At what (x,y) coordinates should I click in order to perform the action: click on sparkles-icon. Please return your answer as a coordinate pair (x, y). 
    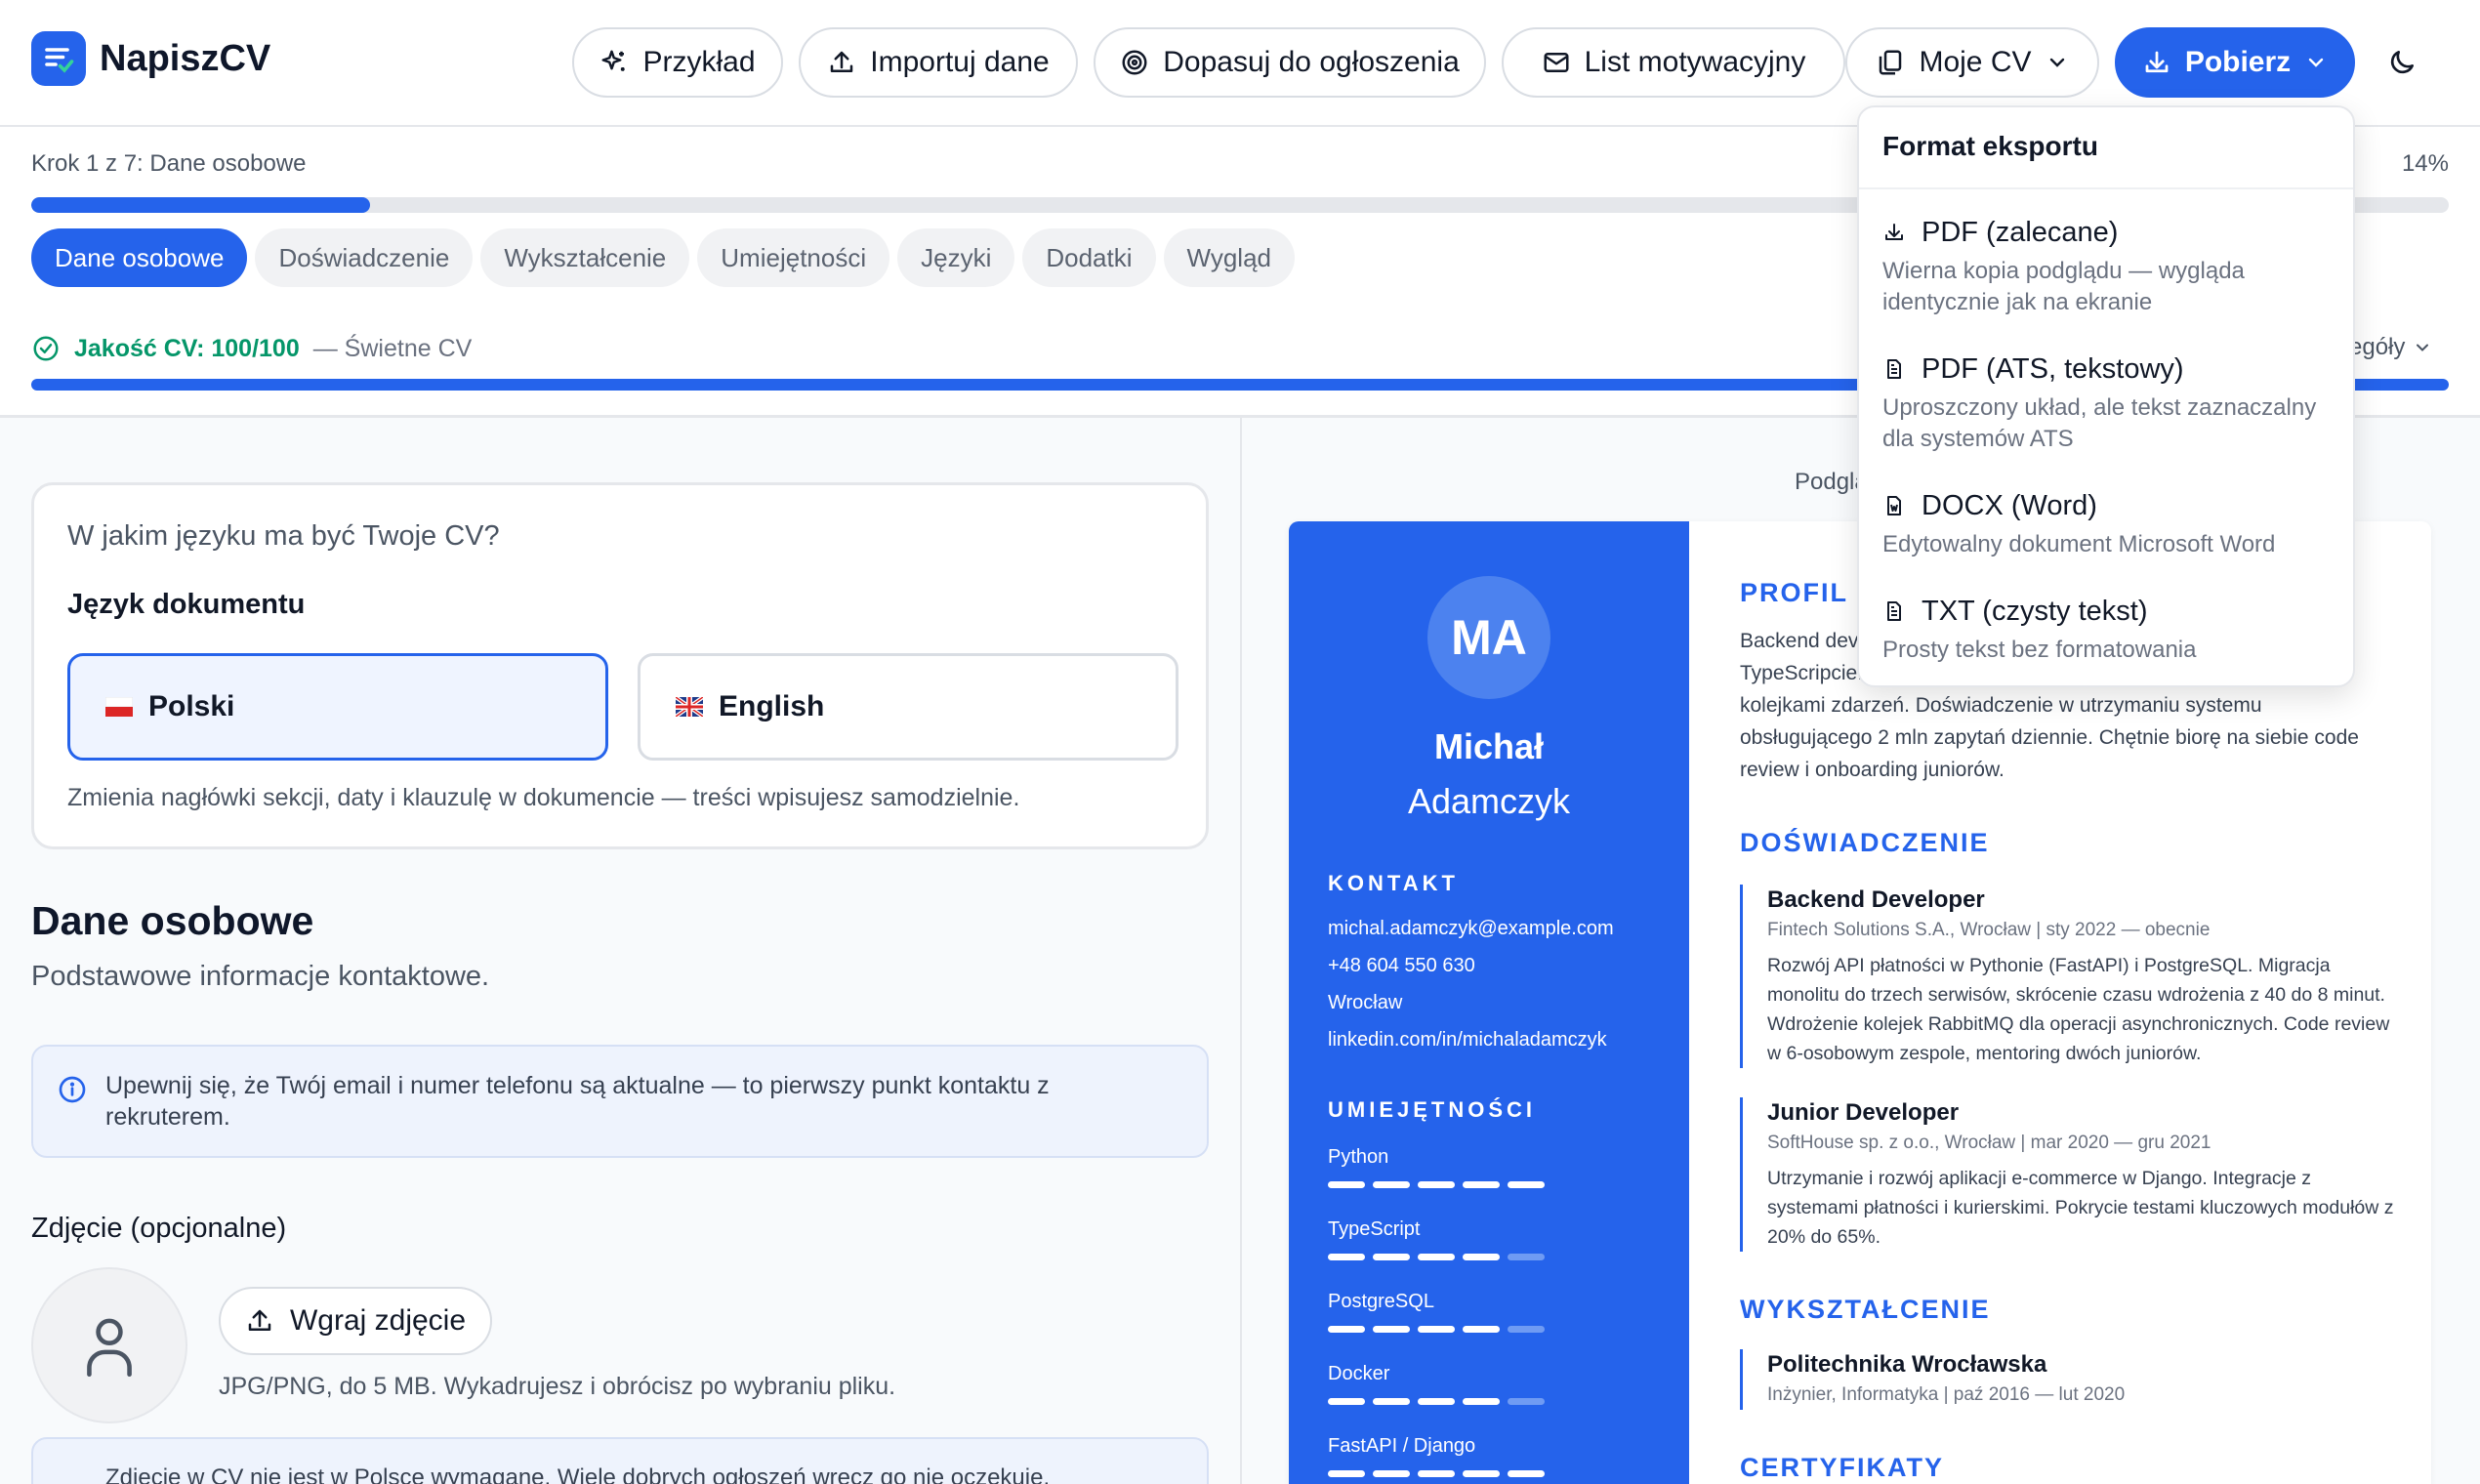
    Looking at the image, I should click on (613, 61).